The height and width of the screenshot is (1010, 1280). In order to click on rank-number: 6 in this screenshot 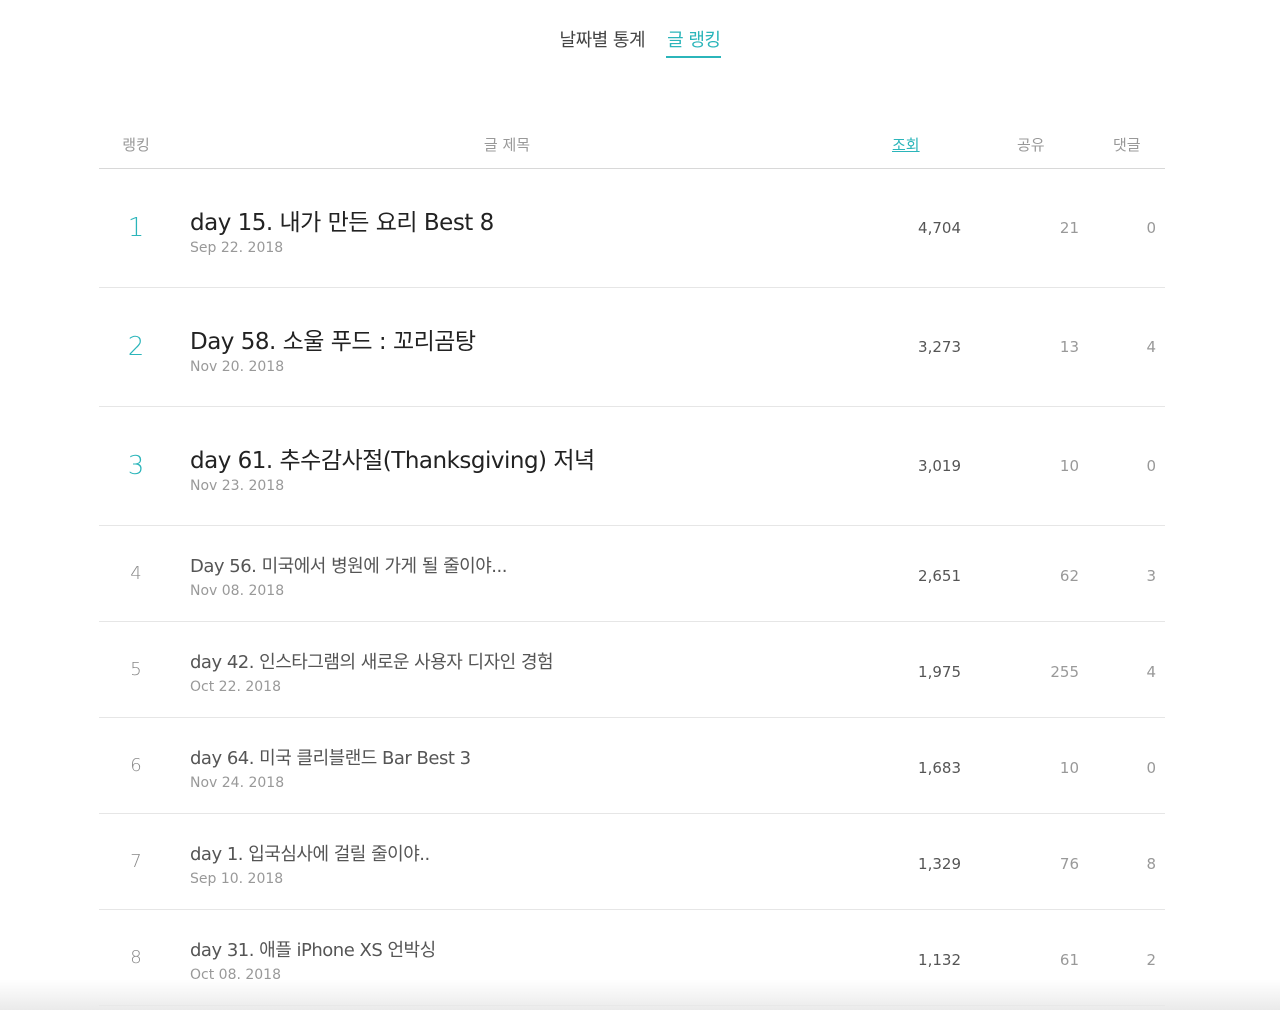, I will do `click(136, 765)`.